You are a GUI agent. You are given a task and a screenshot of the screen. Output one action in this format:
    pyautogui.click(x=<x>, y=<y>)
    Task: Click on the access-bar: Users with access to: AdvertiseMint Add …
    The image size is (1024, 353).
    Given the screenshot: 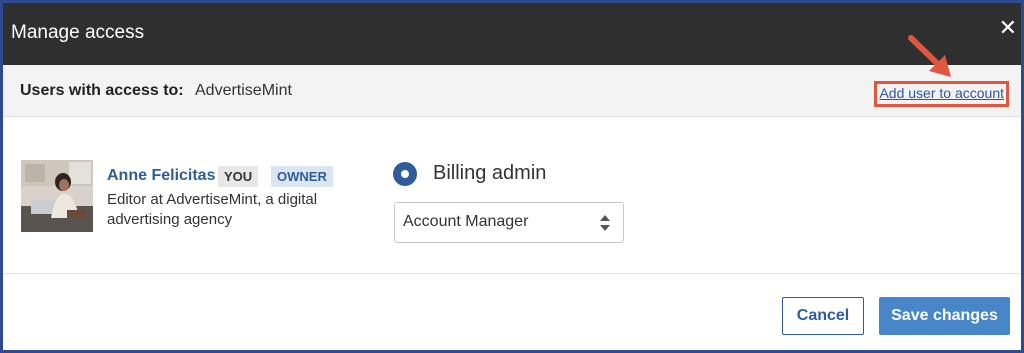 What is the action you would take?
    pyautogui.click(x=512, y=91)
    